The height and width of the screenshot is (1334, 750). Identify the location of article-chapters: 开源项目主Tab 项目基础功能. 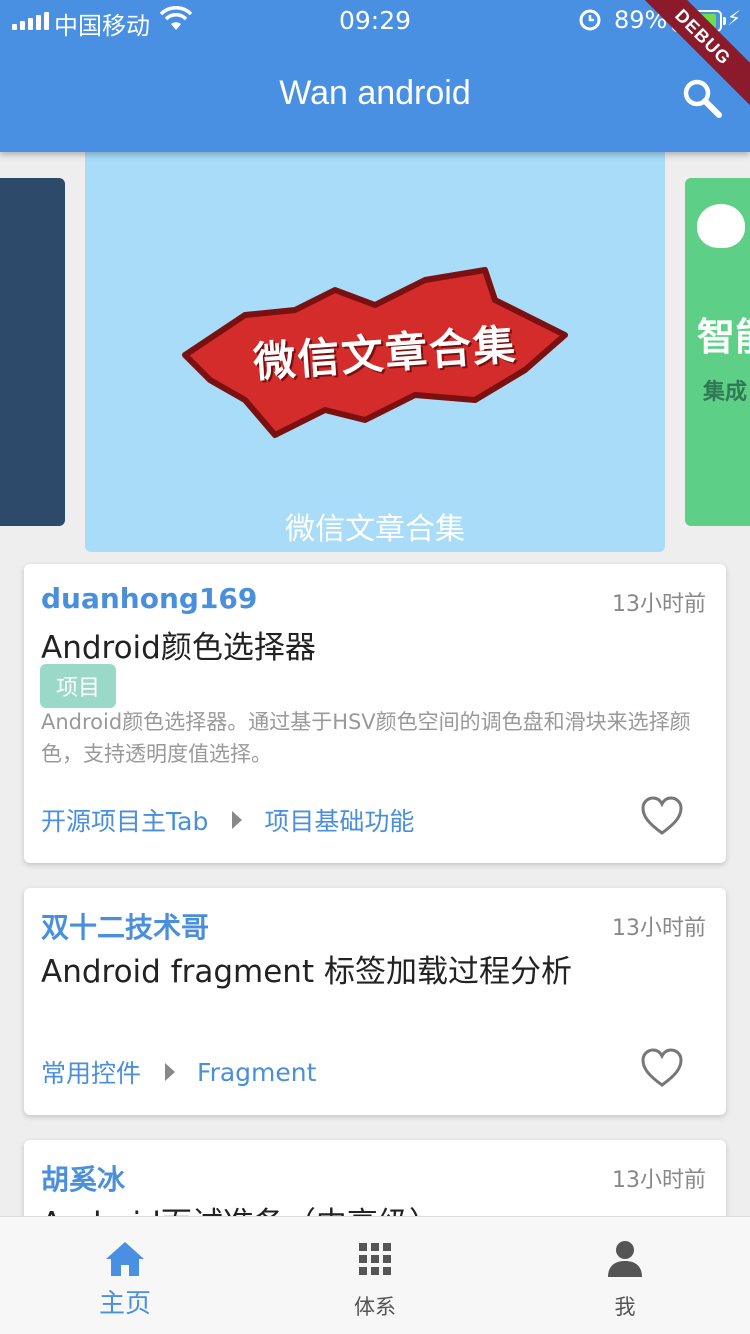
(227, 820).